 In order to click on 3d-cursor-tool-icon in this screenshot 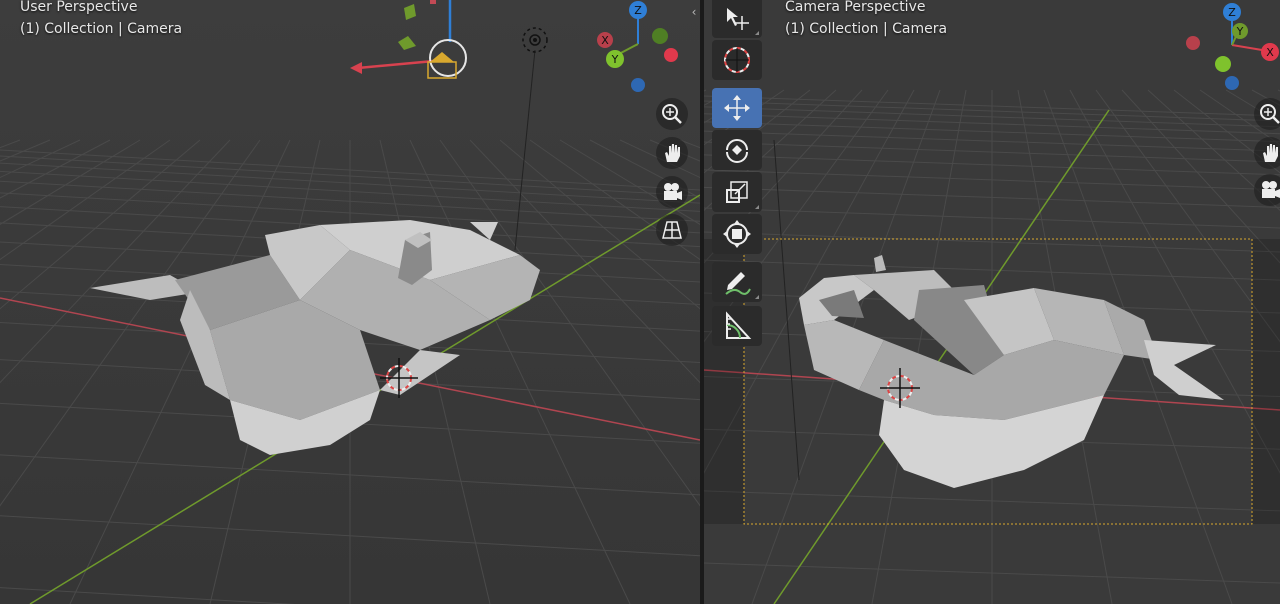, I will do `click(737, 60)`.